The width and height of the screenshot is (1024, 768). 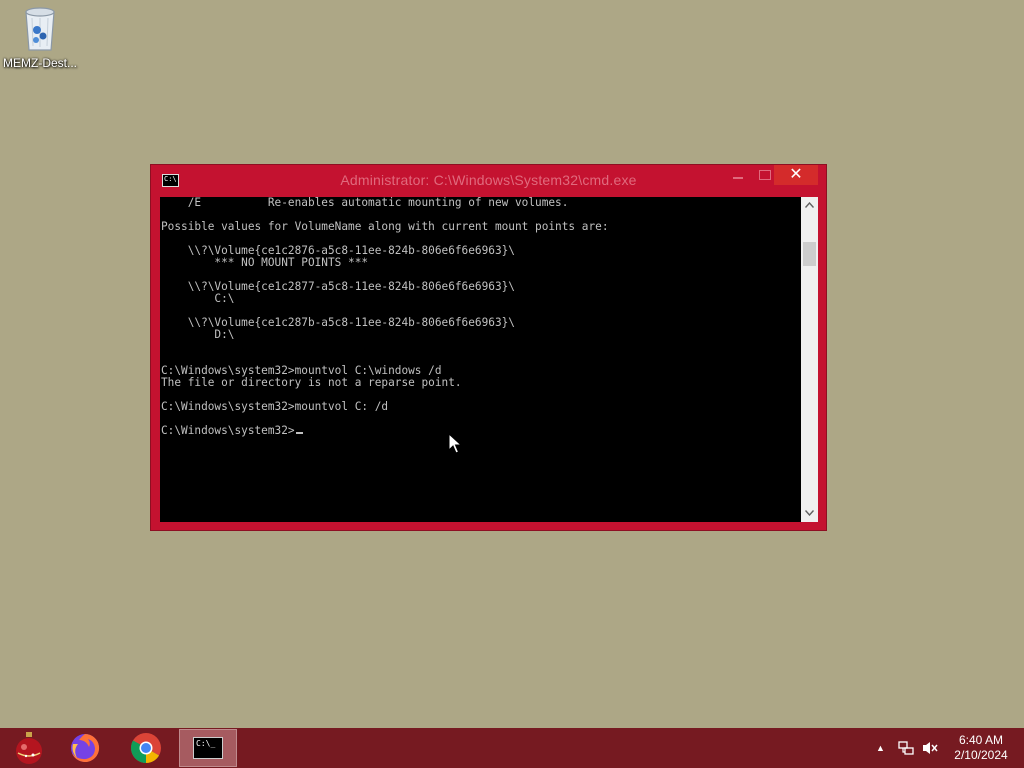 I want to click on text-cursor, so click(x=299, y=433).